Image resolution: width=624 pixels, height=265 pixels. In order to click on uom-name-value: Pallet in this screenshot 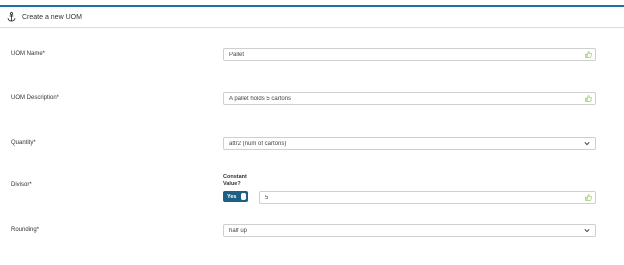, I will do `click(237, 54)`.